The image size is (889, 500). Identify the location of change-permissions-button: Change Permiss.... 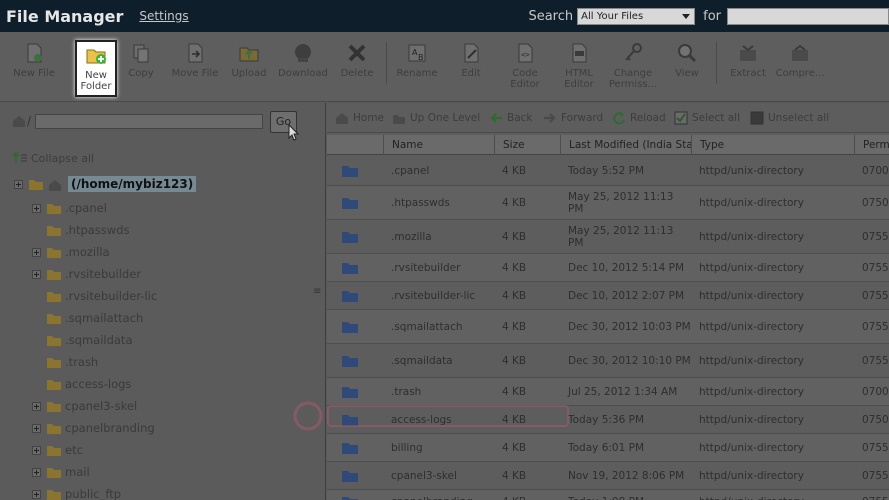
(633, 66).